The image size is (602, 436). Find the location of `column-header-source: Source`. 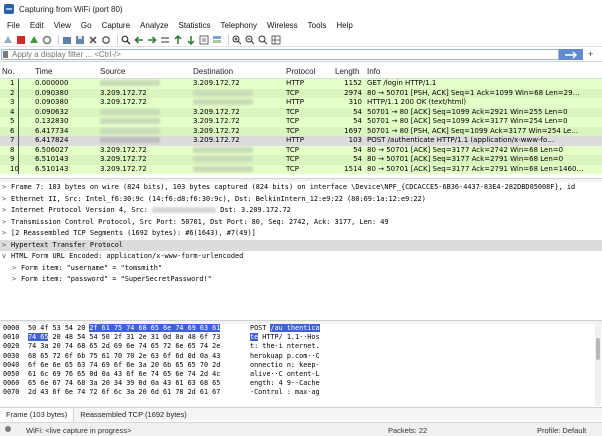

column-header-source: Source is located at coordinates (112, 71).